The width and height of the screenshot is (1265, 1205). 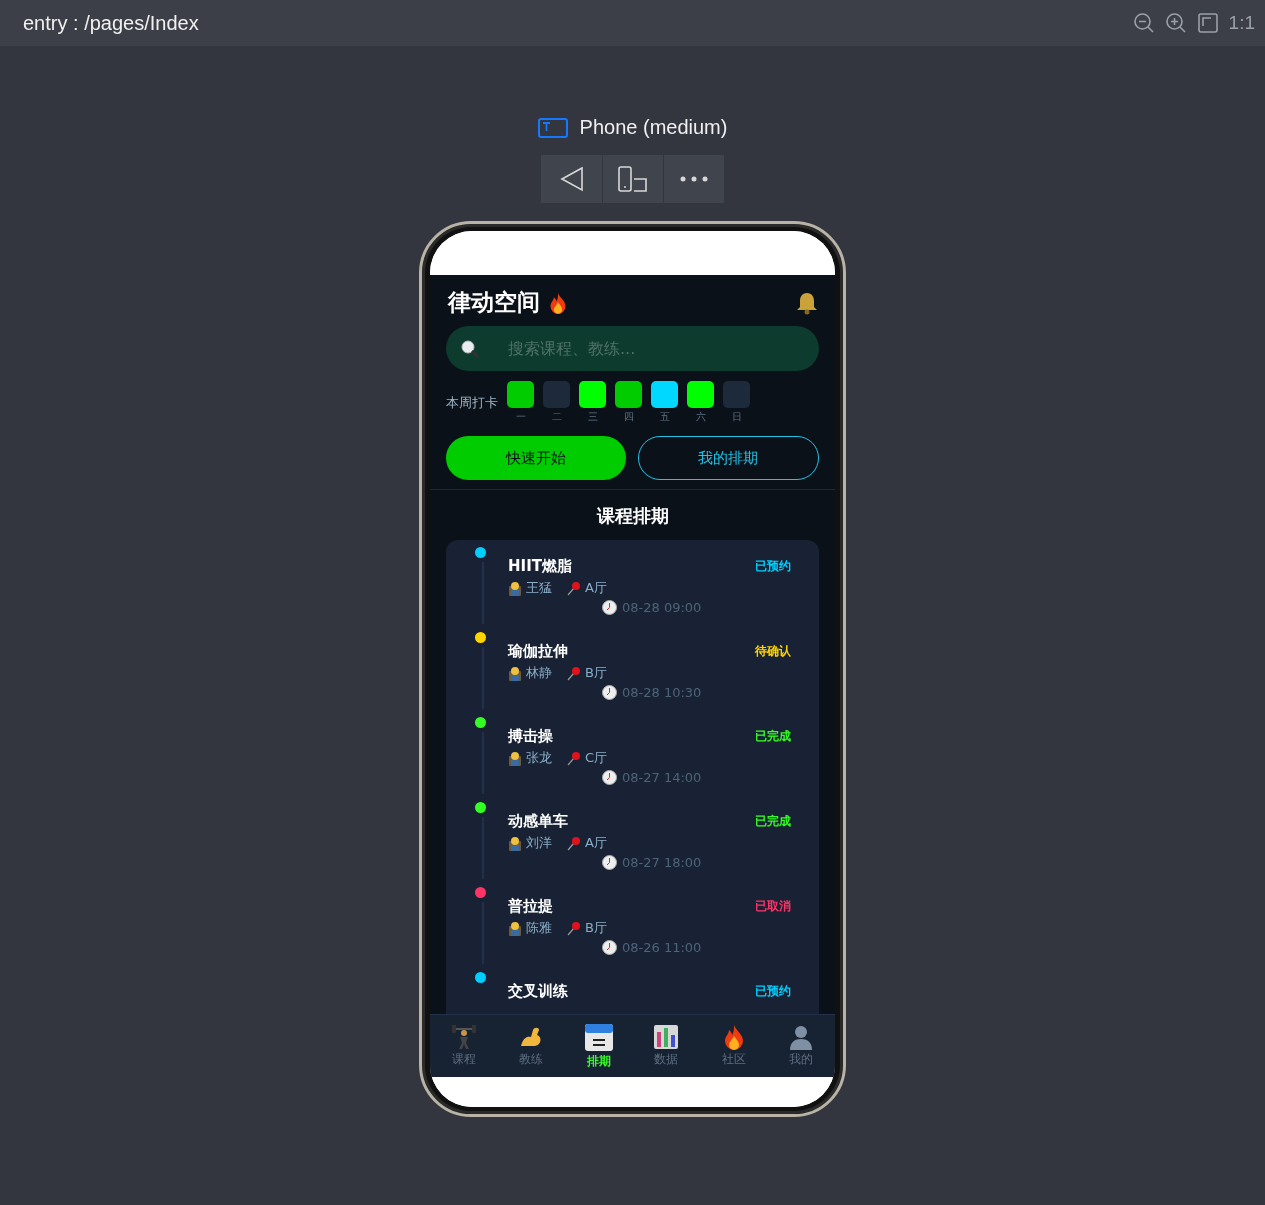 I want to click on page-path: entry : /pages/Index, so click(x=111, y=23).